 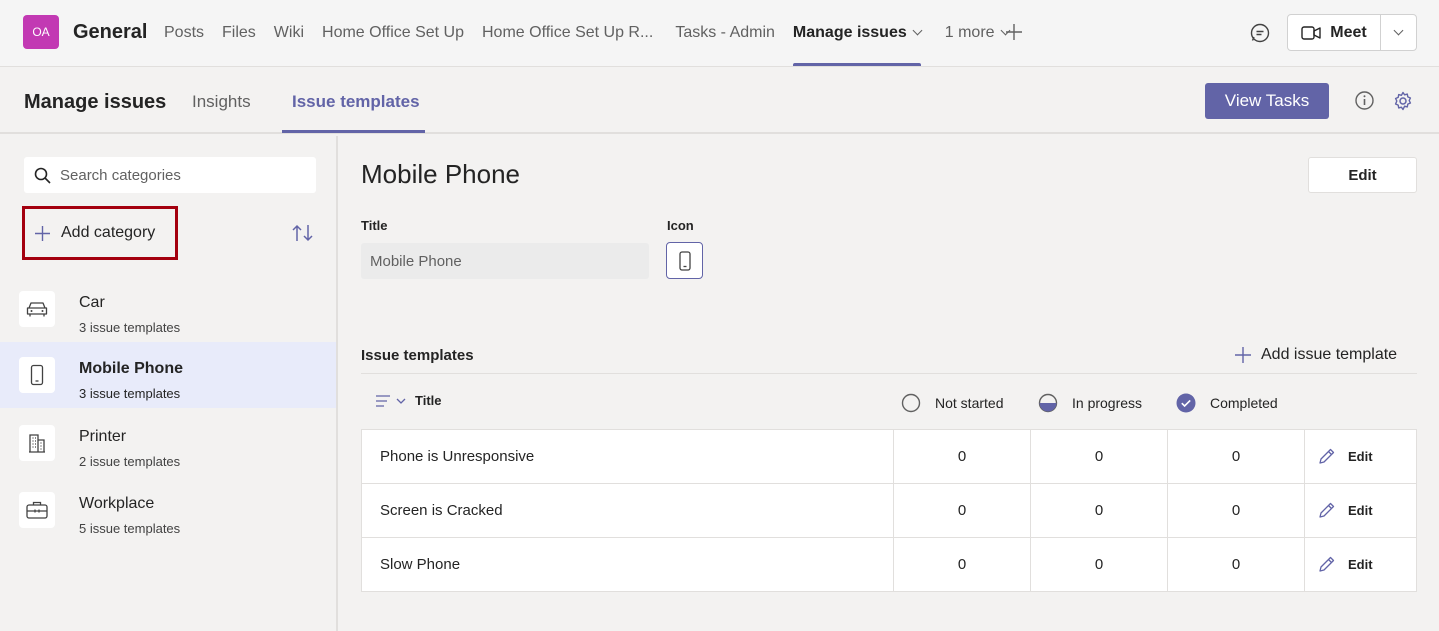 I want to click on title-field-label: Title, so click(x=374, y=225).